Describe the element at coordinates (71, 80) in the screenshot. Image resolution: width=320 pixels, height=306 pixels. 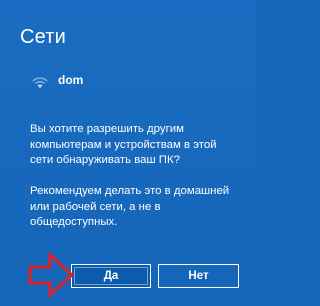
I see `network-name: dom` at that location.